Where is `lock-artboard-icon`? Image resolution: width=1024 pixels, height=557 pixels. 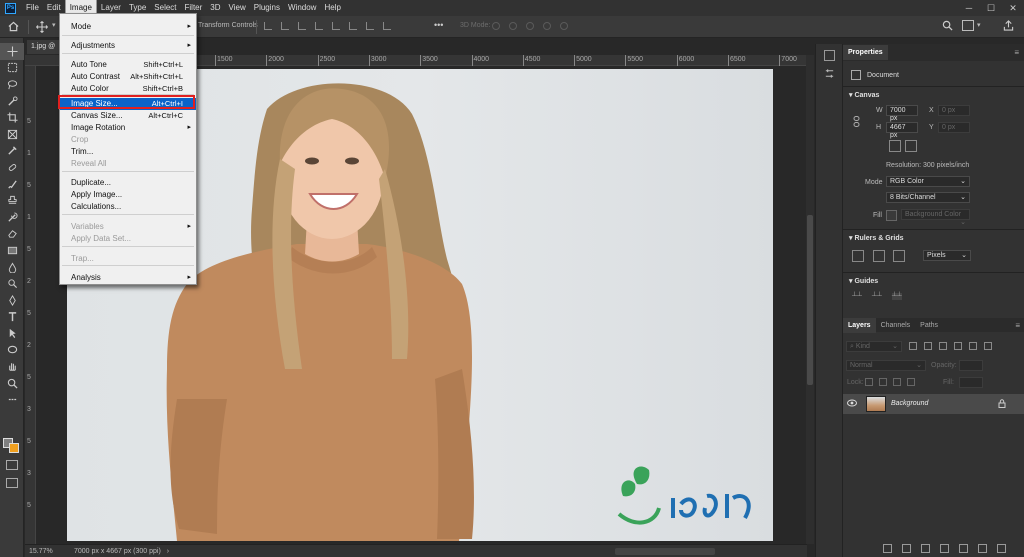
lock-artboard-icon is located at coordinates (897, 382).